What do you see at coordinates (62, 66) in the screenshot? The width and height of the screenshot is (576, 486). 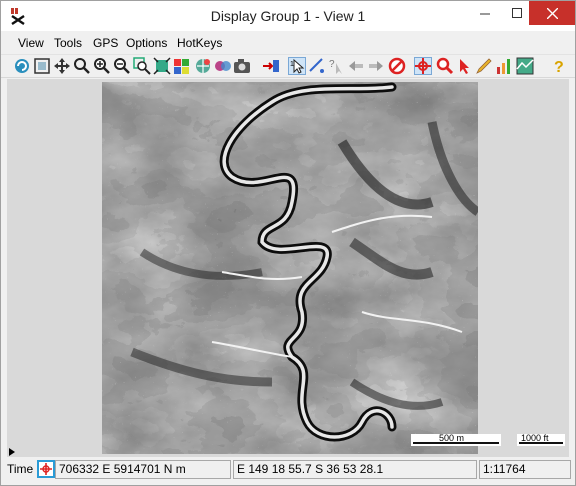 I see `pan-icon` at bounding box center [62, 66].